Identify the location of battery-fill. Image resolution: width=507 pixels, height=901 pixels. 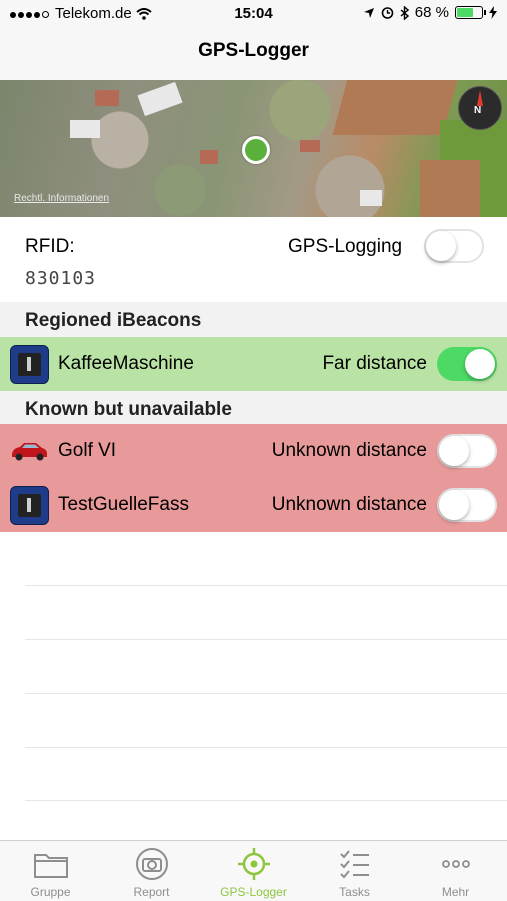
(465, 12).